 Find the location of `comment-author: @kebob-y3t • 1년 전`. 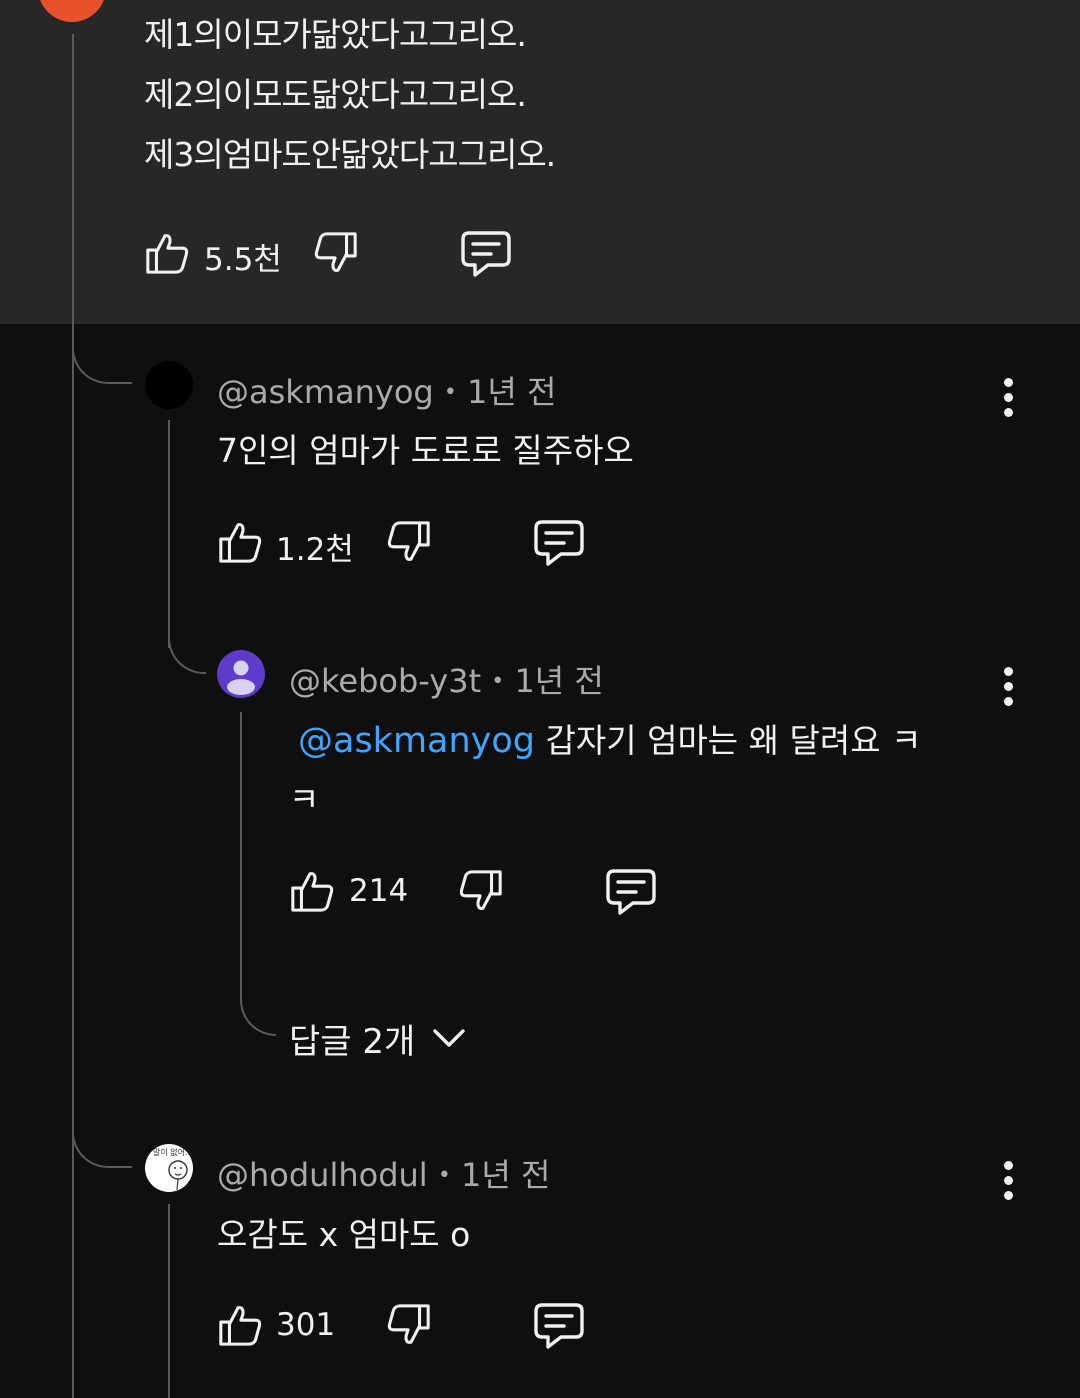

comment-author: @kebob-y3t • 1년 전 is located at coordinates (446, 679).